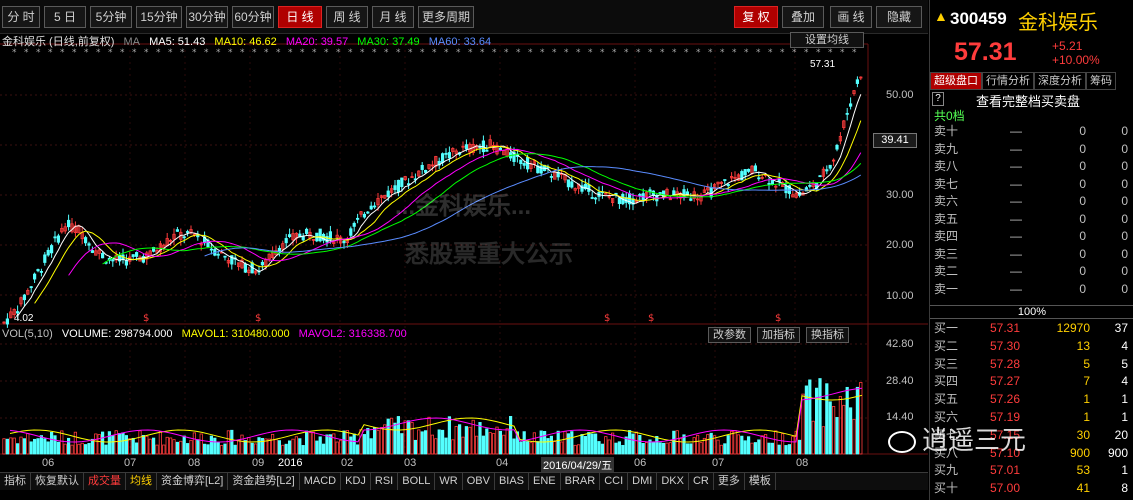 This screenshot has height=500, width=1133. I want to click on buy-row: 买二 57.30 13 4, so click(1031, 346).